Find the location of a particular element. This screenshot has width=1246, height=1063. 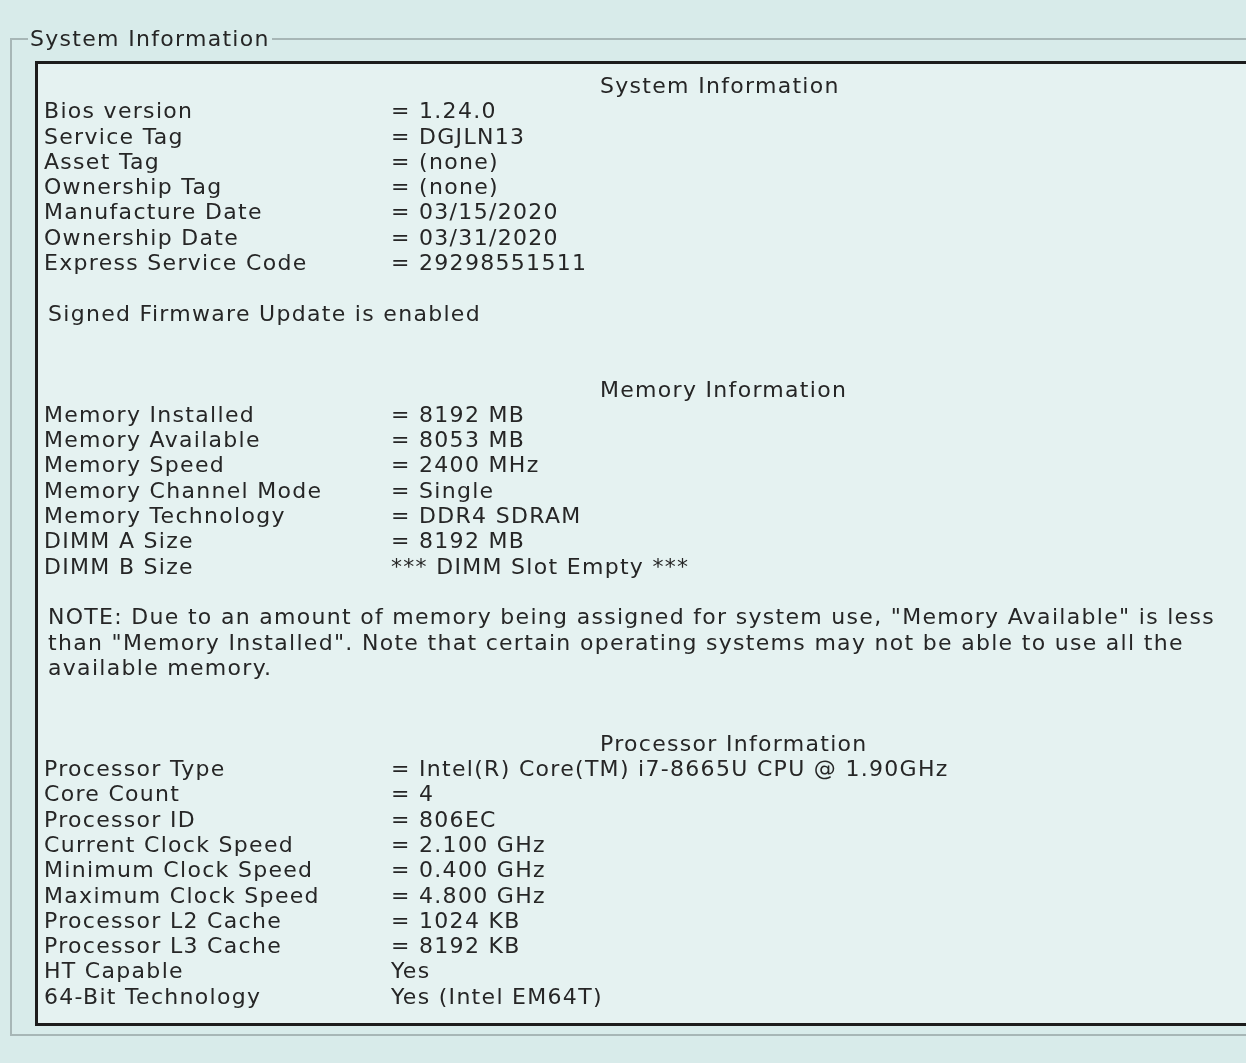

field-label: Processor Type is located at coordinates (135, 769).